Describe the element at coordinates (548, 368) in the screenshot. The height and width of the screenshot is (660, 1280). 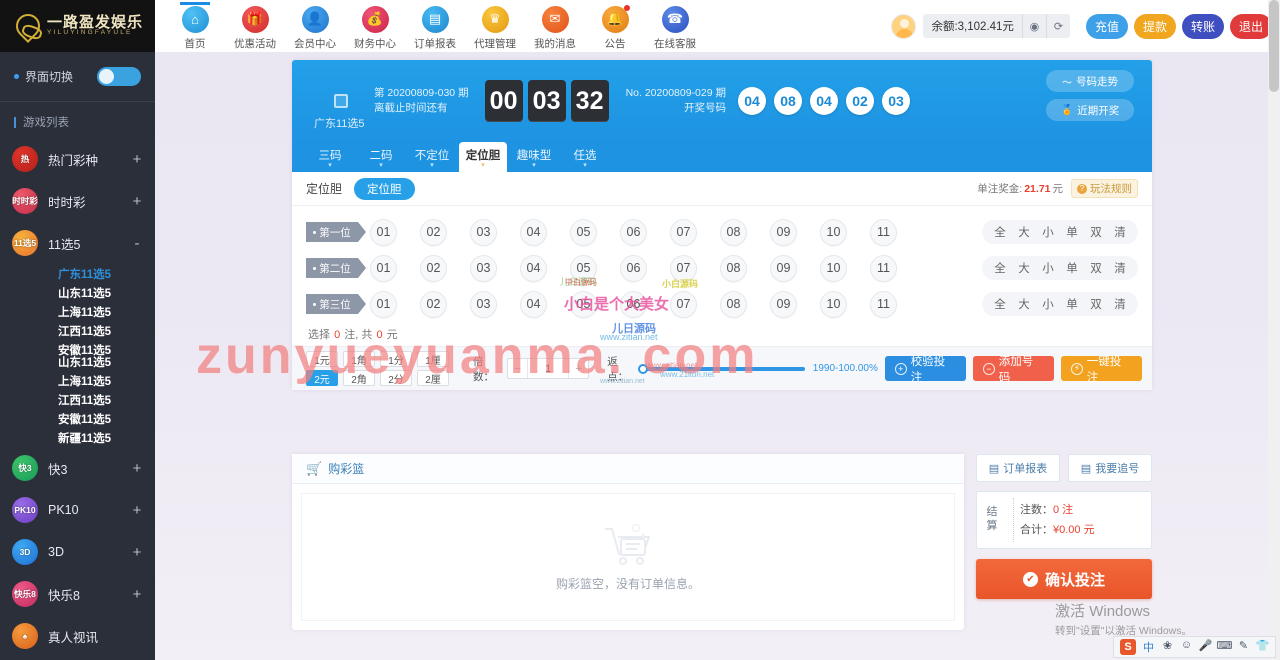
I see `multiplier-input` at that location.